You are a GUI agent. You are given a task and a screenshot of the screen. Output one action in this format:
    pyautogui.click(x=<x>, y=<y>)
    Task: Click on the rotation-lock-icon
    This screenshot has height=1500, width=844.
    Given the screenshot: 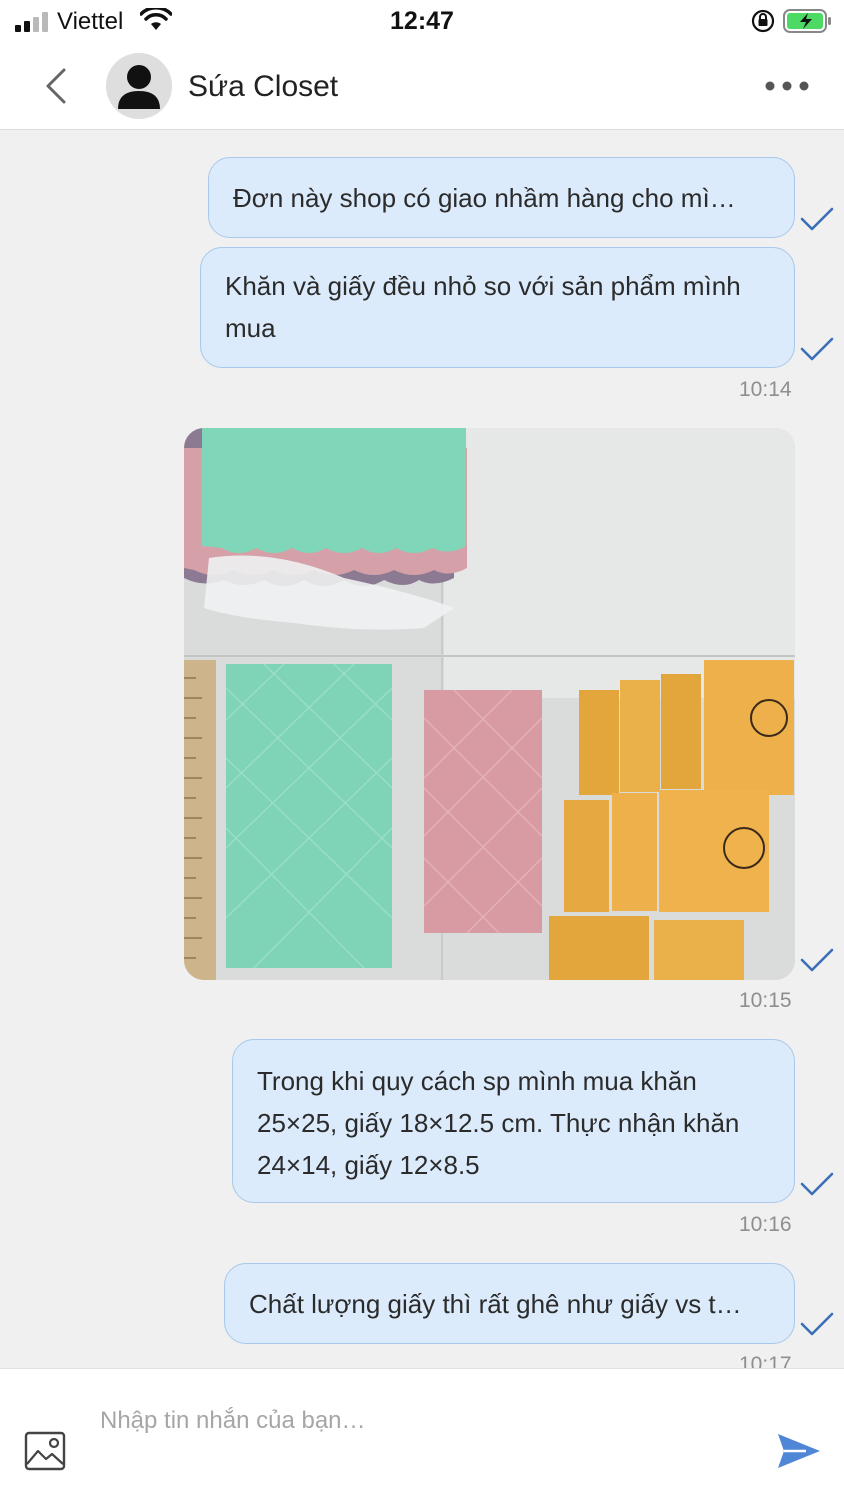 What is the action you would take?
    pyautogui.click(x=763, y=21)
    